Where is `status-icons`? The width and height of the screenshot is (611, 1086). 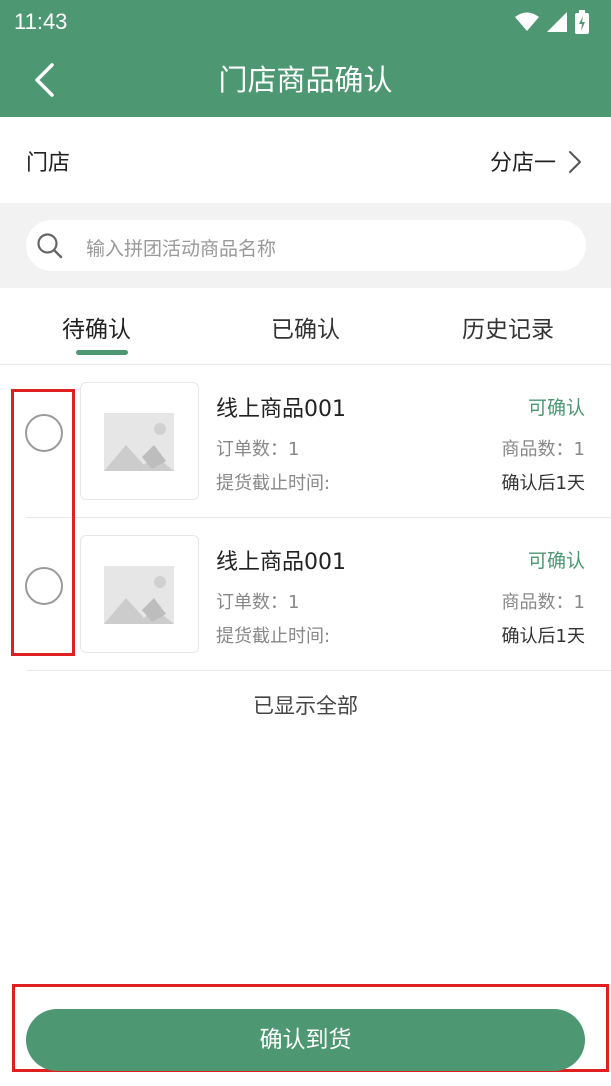
status-icons is located at coordinates (552, 22).